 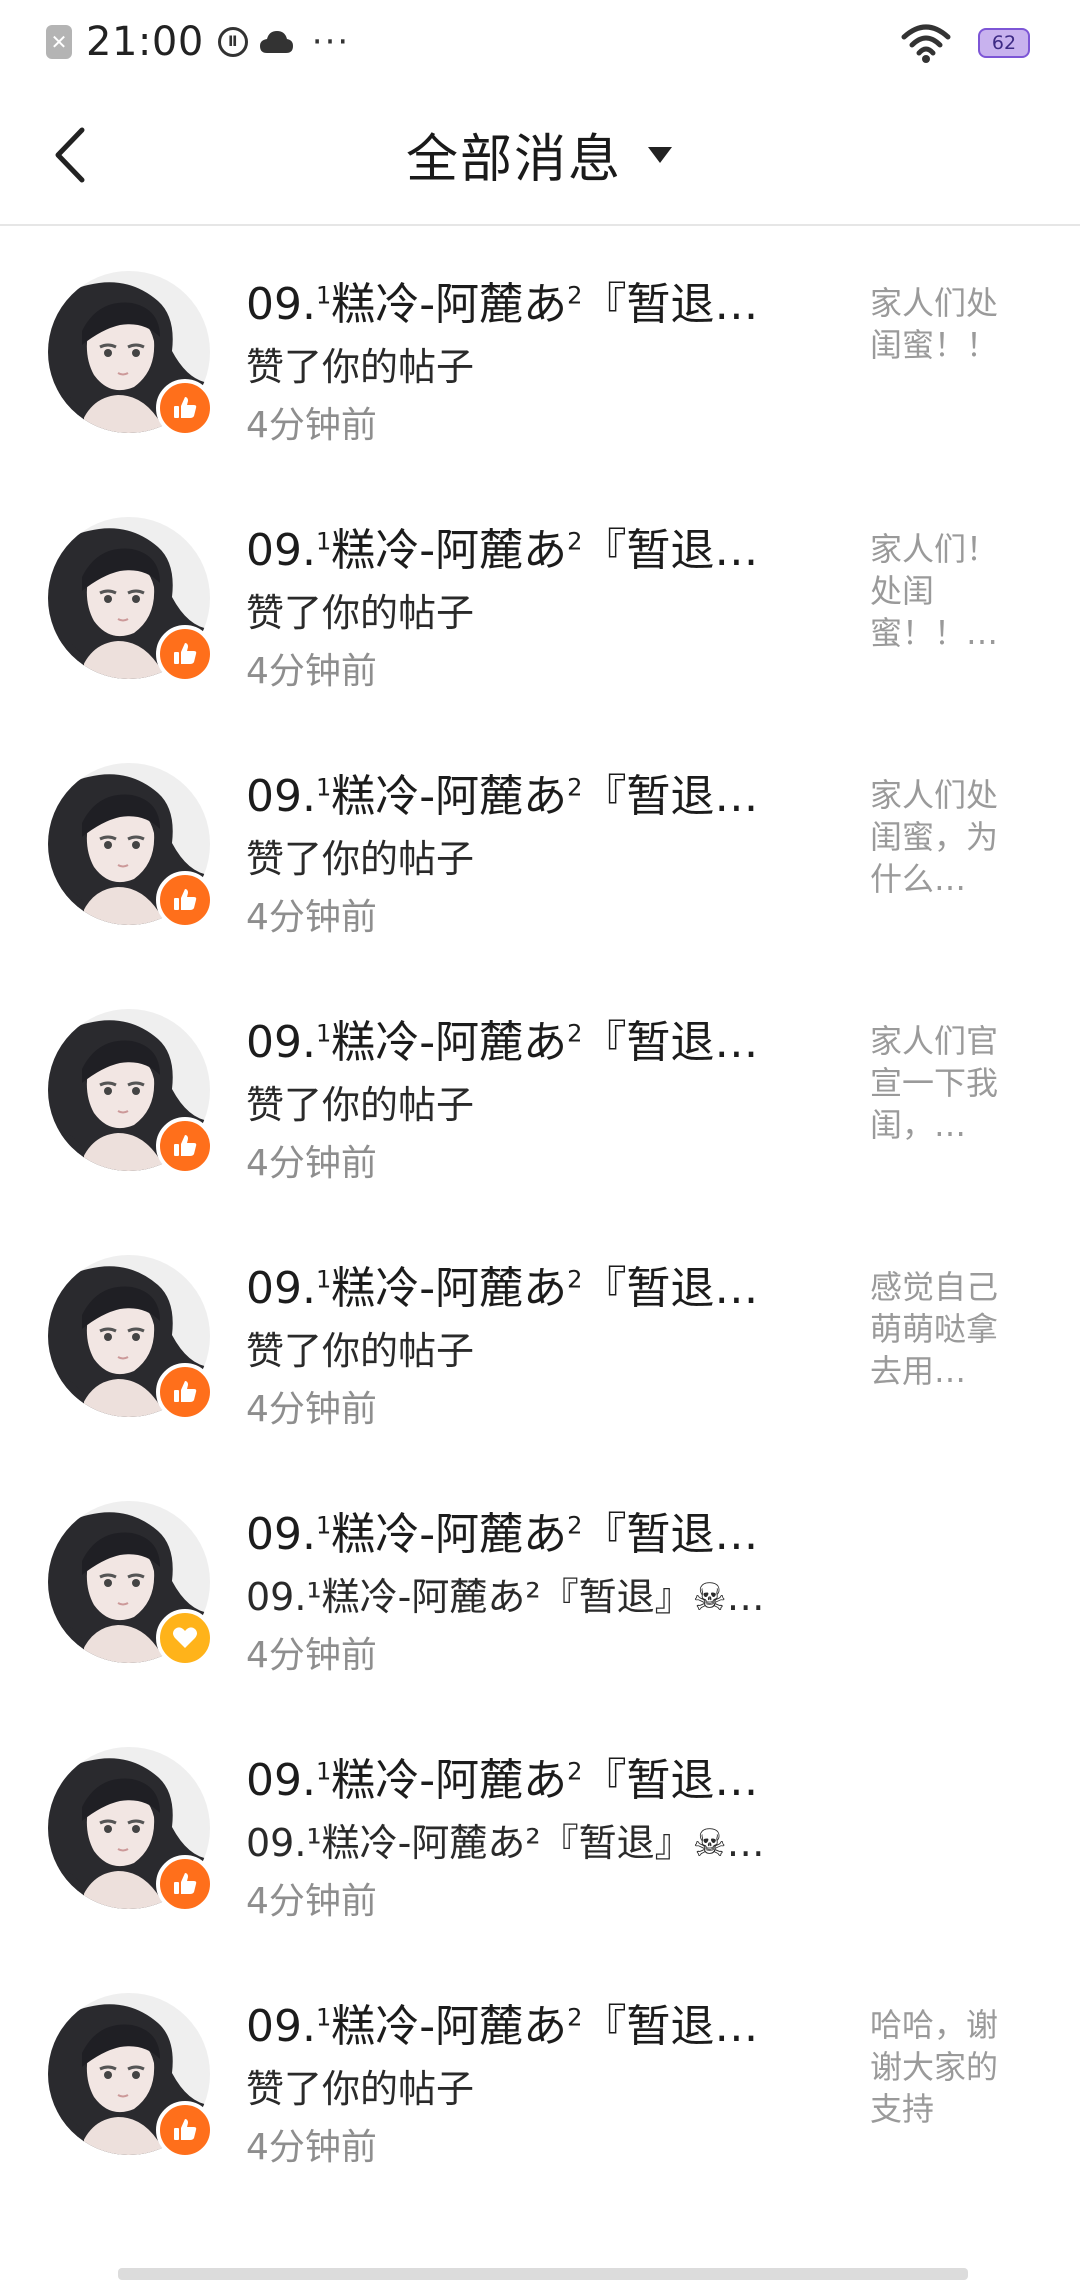 I want to click on page-title: 全部消息, so click(x=514, y=154).